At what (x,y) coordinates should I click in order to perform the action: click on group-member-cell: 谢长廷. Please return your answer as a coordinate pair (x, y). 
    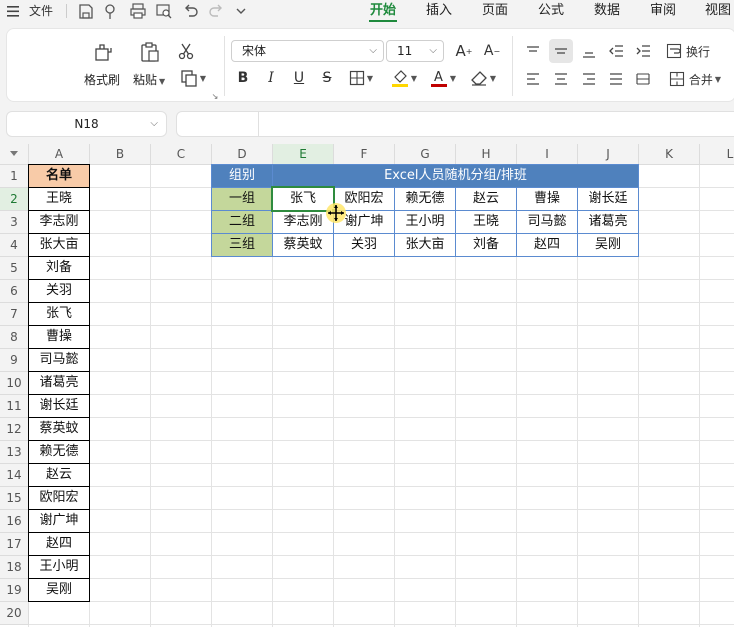
    Looking at the image, I should click on (608, 199).